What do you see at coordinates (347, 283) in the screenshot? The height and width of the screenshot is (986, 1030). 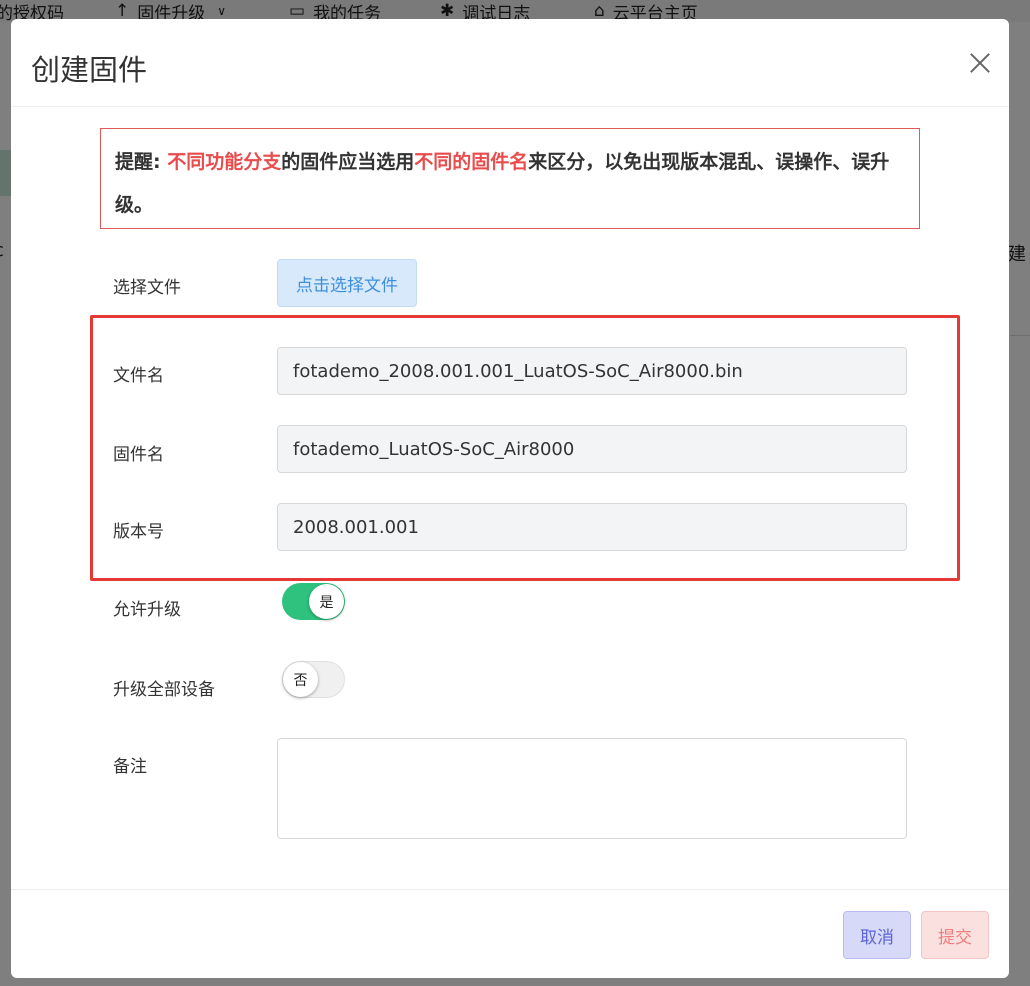 I see `choose-file-button: 点击选择文件` at bounding box center [347, 283].